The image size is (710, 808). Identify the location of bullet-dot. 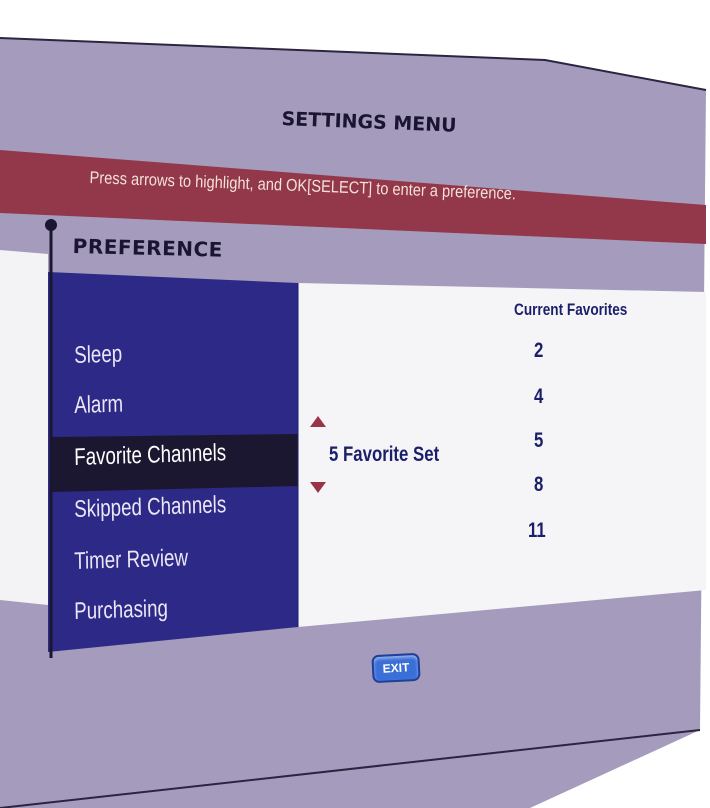
(51, 225).